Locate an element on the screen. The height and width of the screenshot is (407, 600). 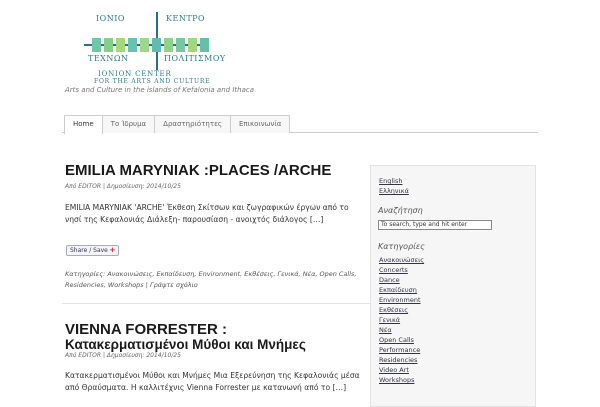
post-title: EMILIA MARYNIAK :PLACES /ARCHE is located at coordinates (198, 171).